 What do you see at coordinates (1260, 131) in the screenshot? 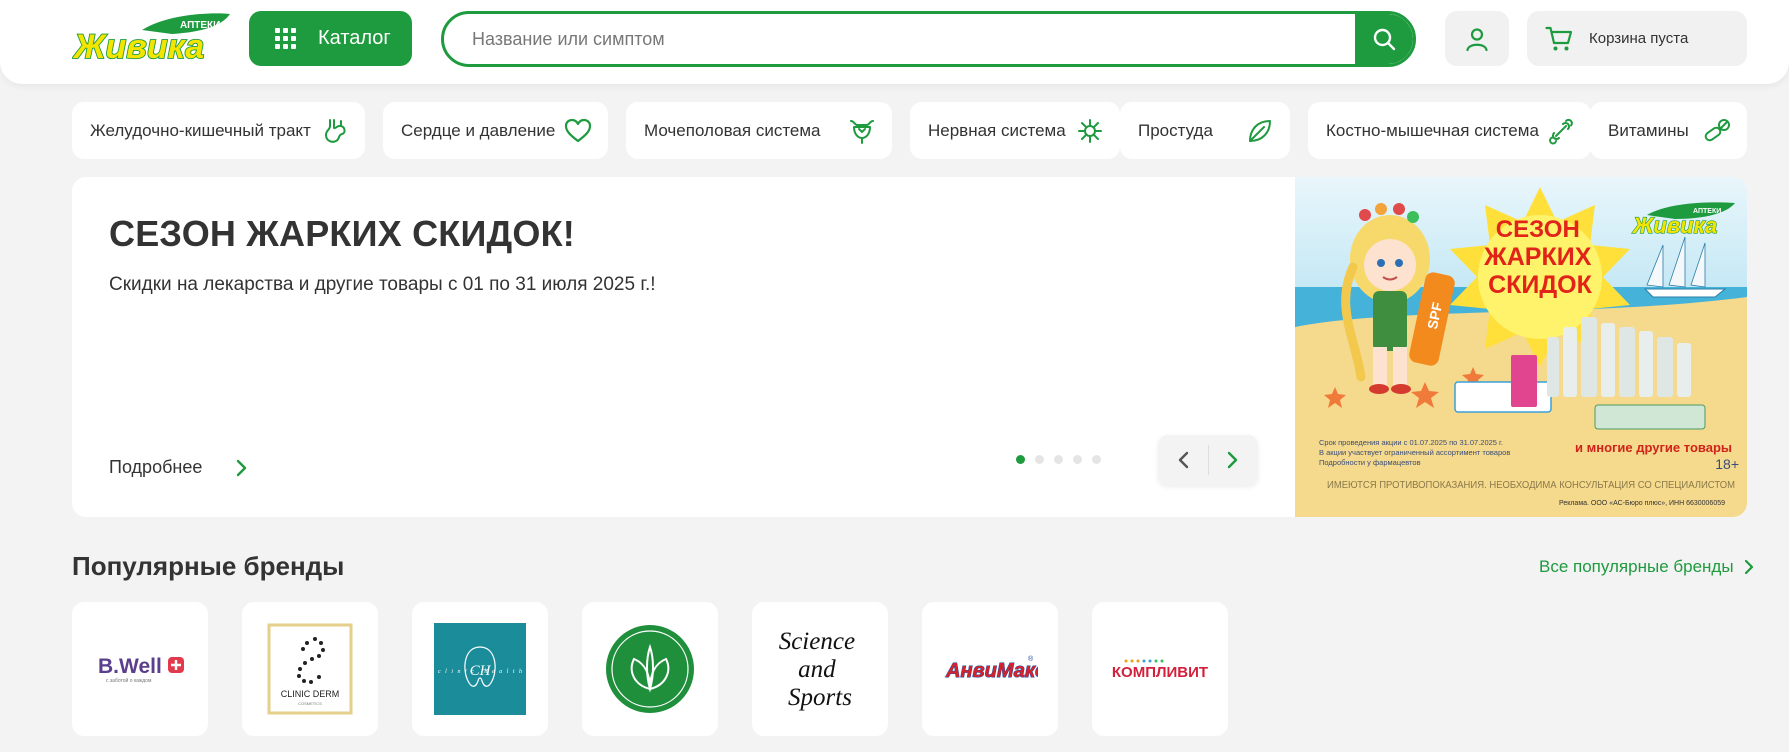
I see `leaf-icon` at bounding box center [1260, 131].